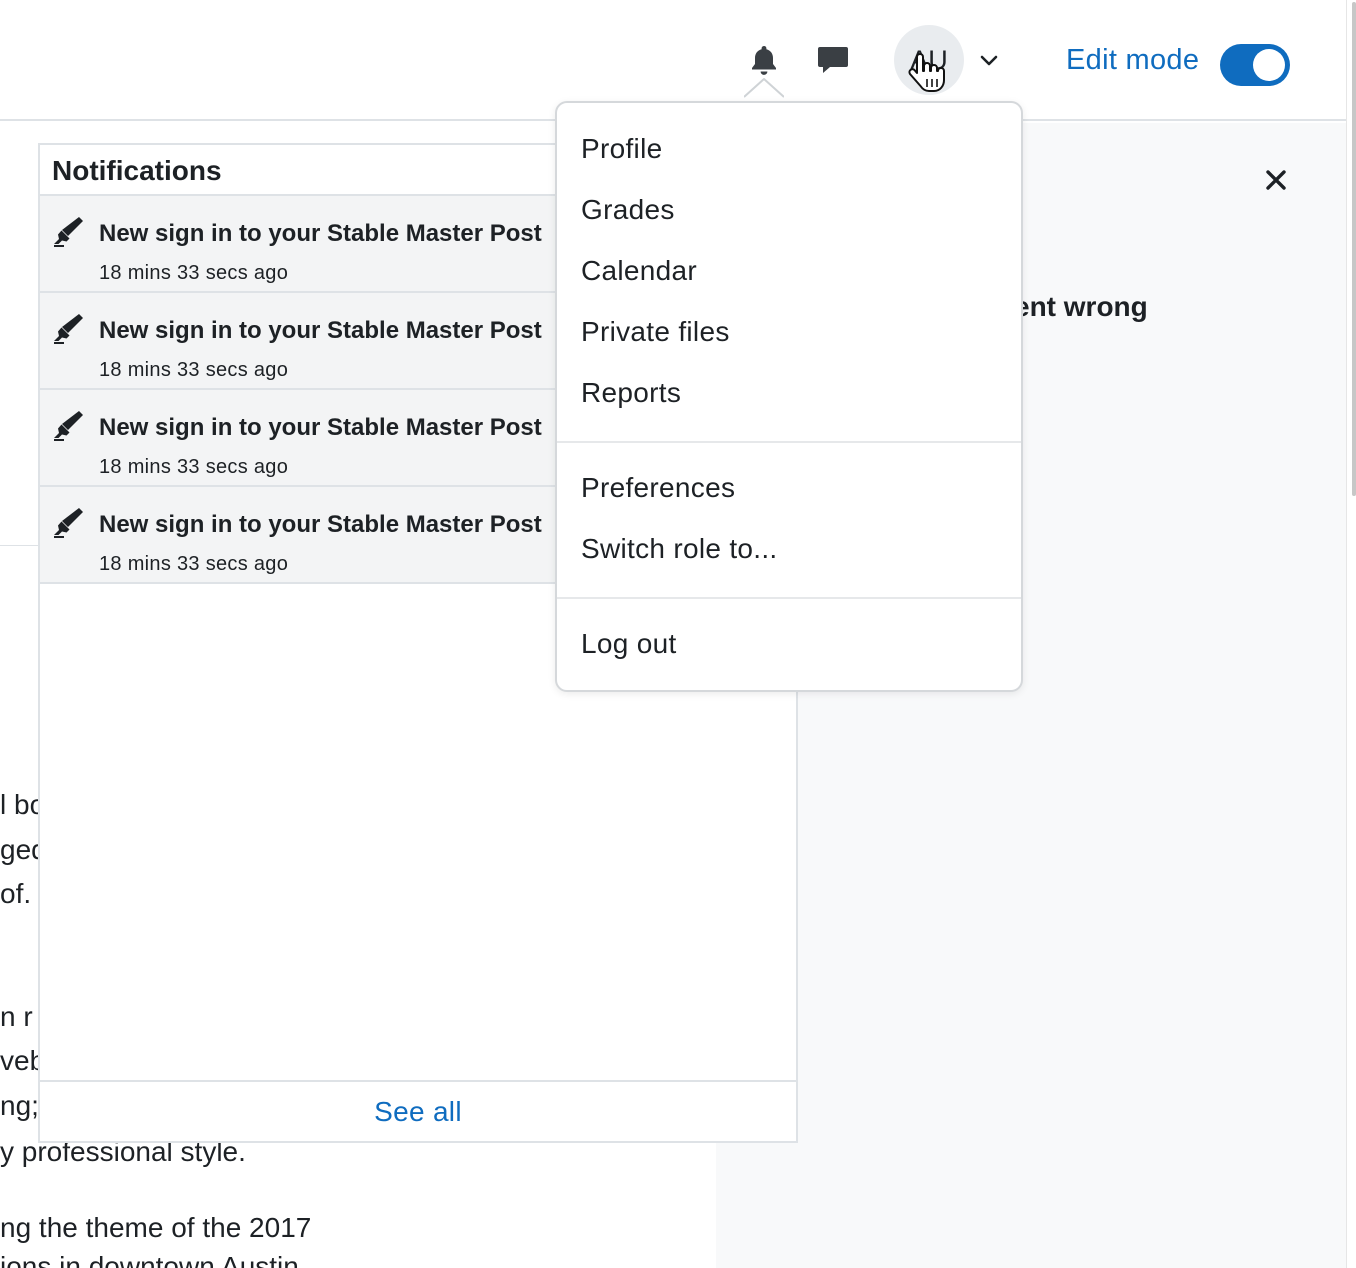  I want to click on close-icon, so click(1276, 180).